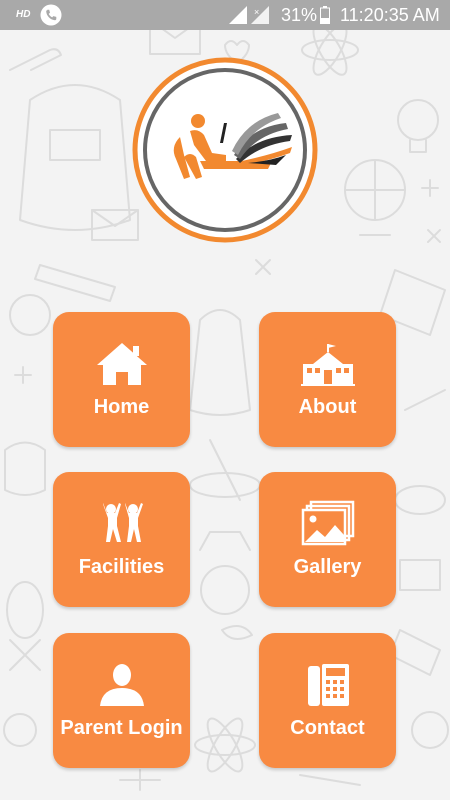 The height and width of the screenshot is (800, 450). Describe the element at coordinates (121, 364) in the screenshot. I see `house-icon` at that location.